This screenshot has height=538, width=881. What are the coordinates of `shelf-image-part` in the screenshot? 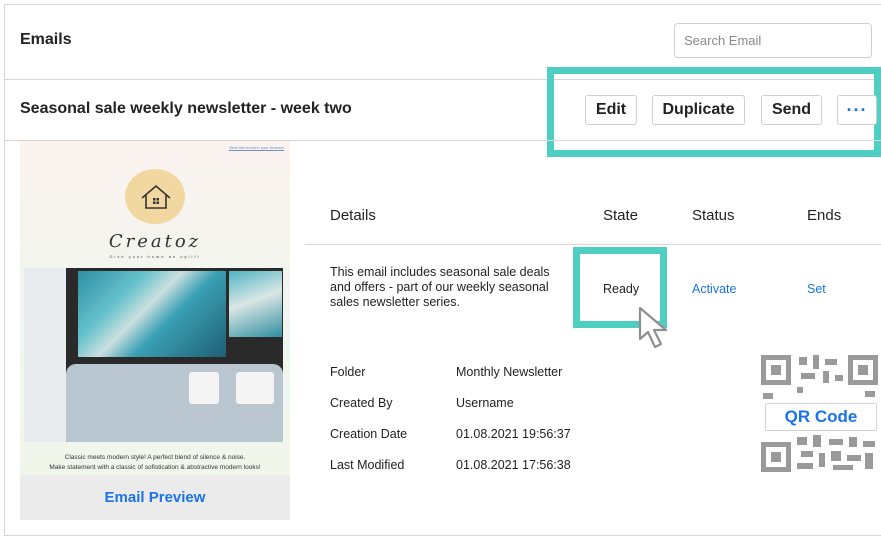 It's located at (45, 355).